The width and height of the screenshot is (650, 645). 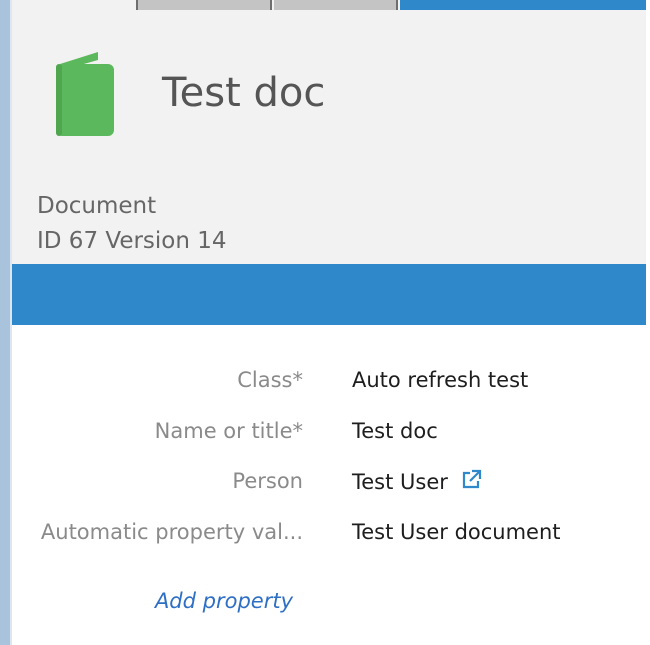 What do you see at coordinates (400, 482) in the screenshot?
I see `property-value: Test User` at bounding box center [400, 482].